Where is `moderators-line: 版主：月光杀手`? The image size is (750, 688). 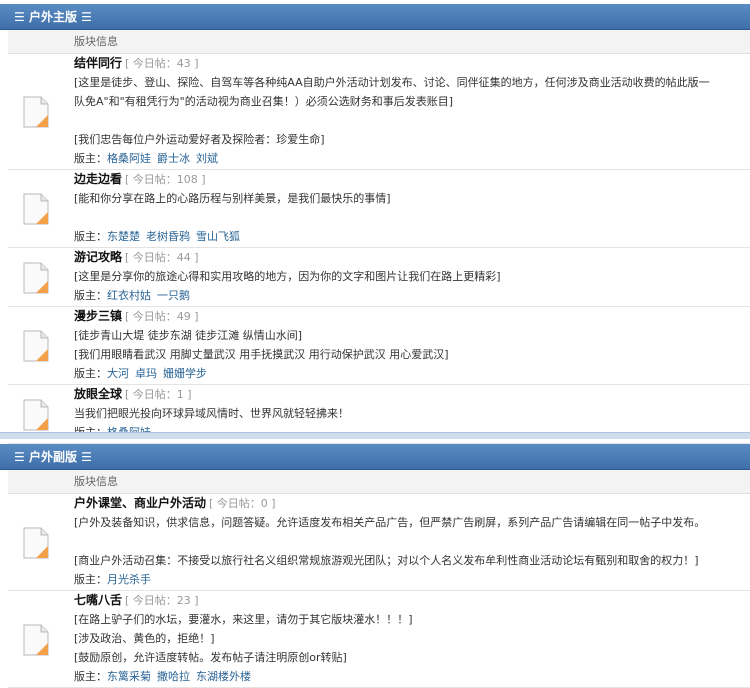 moderators-line: 版主：月光杀手 is located at coordinates (412, 579).